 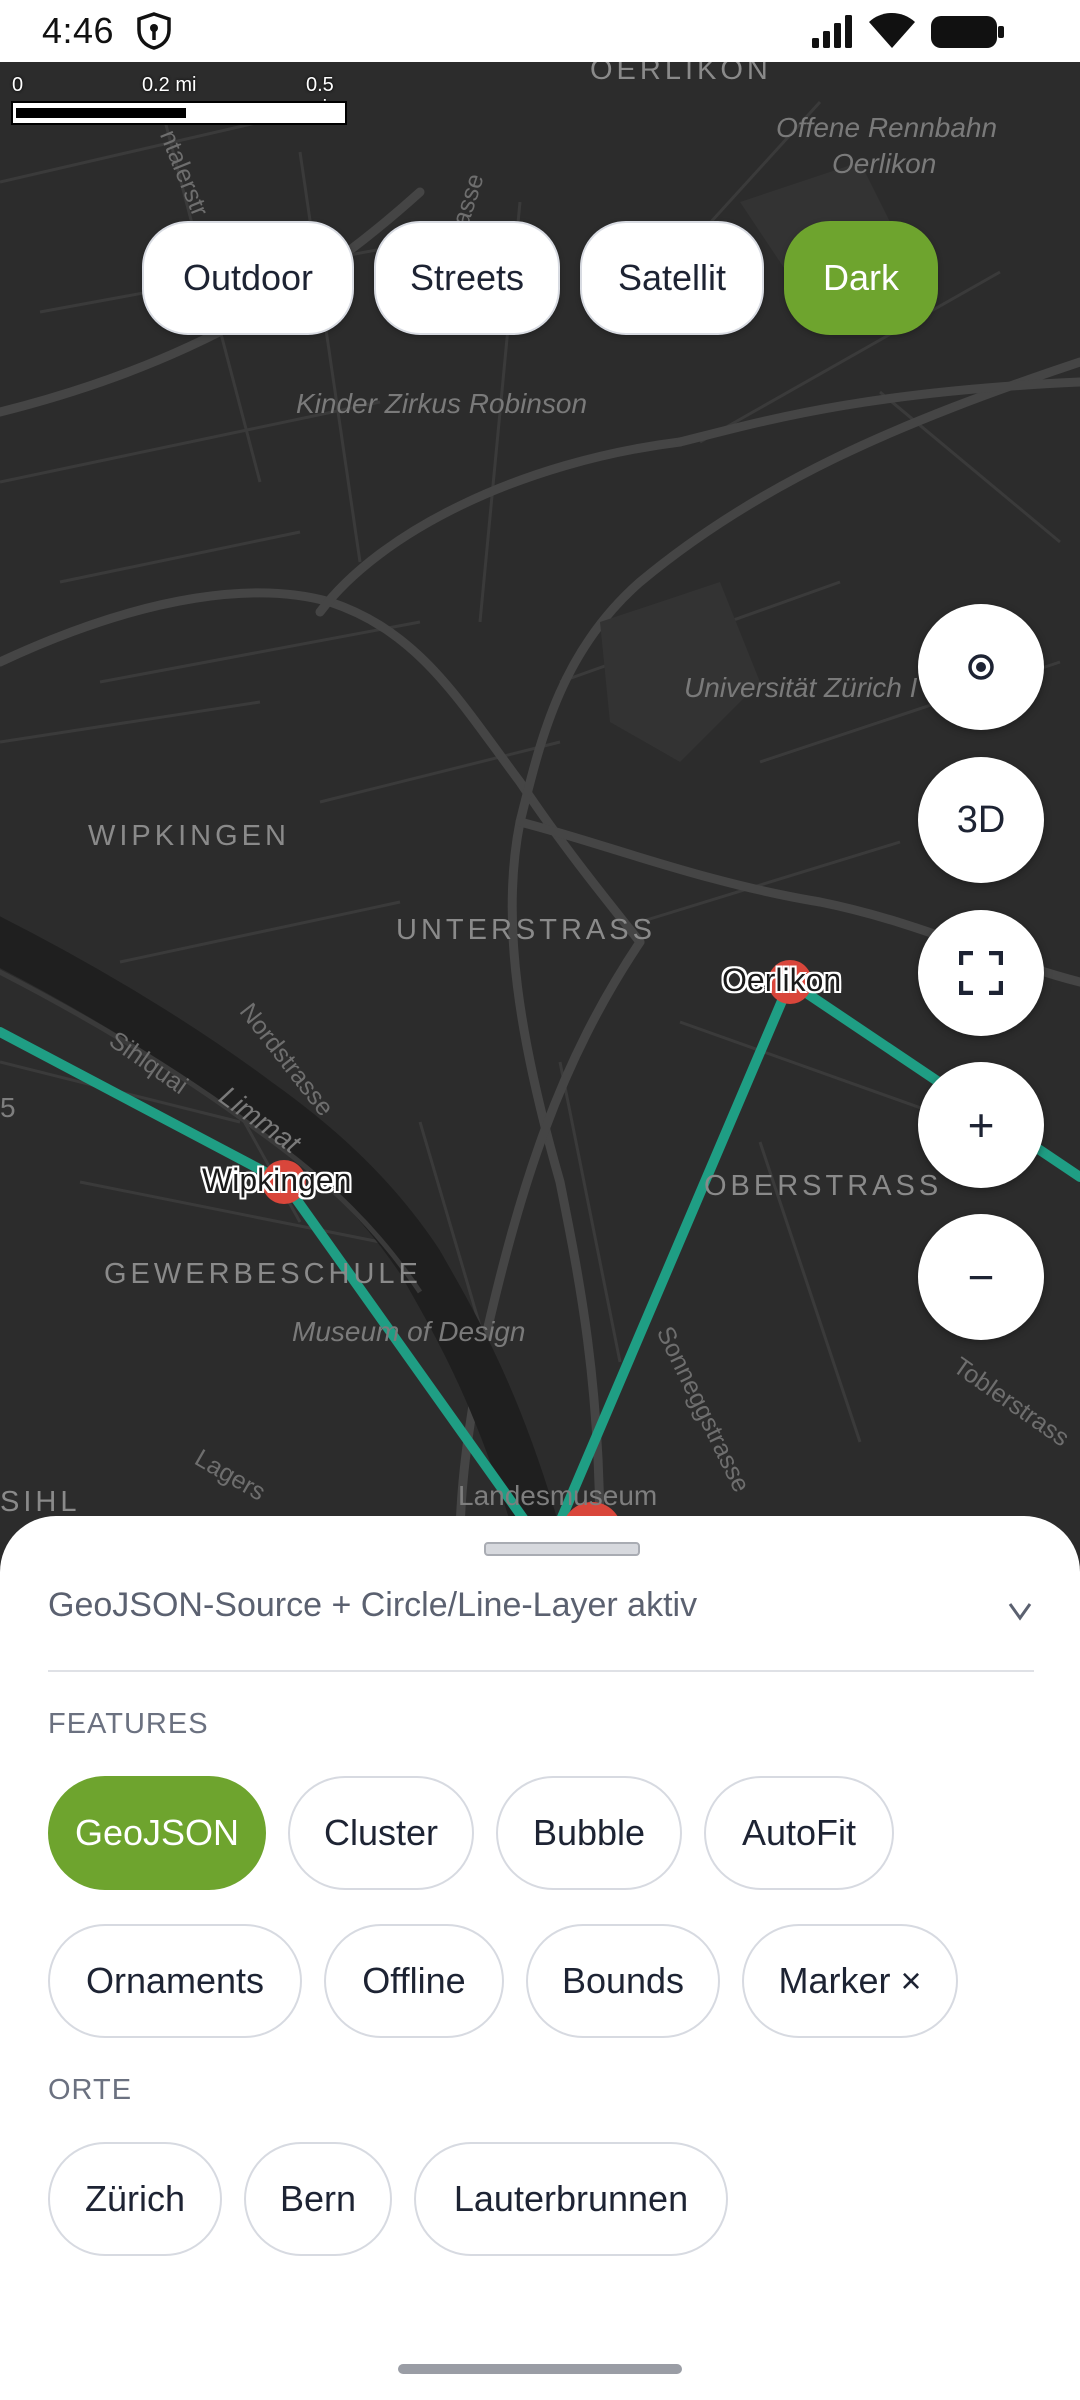 I want to click on map-label-oerlikon: OERLIKON, so click(x=681, y=74).